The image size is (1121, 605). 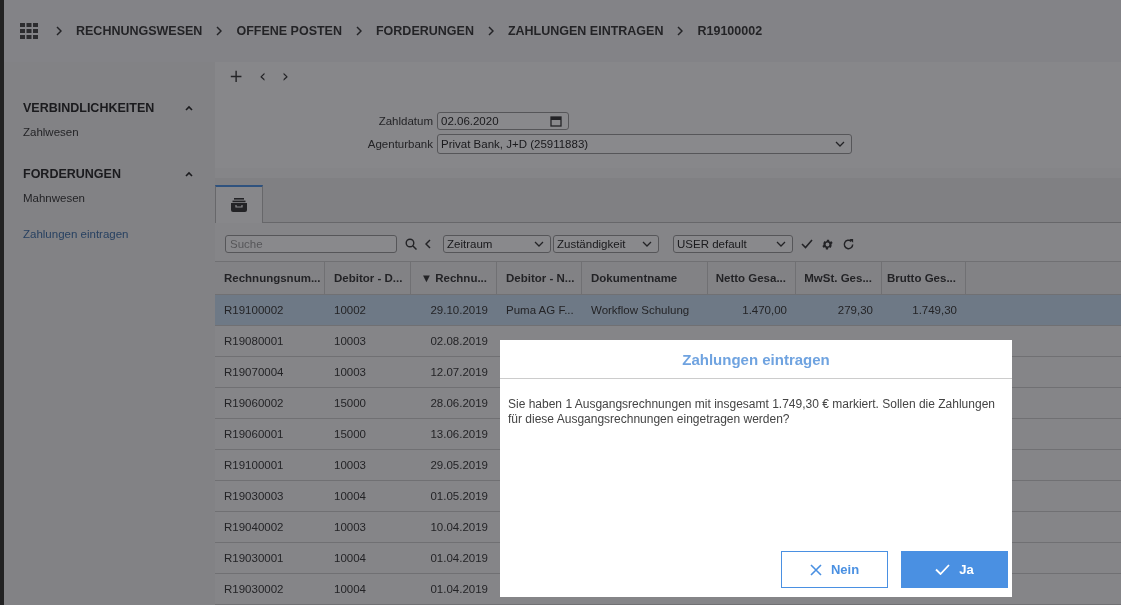 What do you see at coordinates (254, 310) in the screenshot?
I see `table-cell: R19100002` at bounding box center [254, 310].